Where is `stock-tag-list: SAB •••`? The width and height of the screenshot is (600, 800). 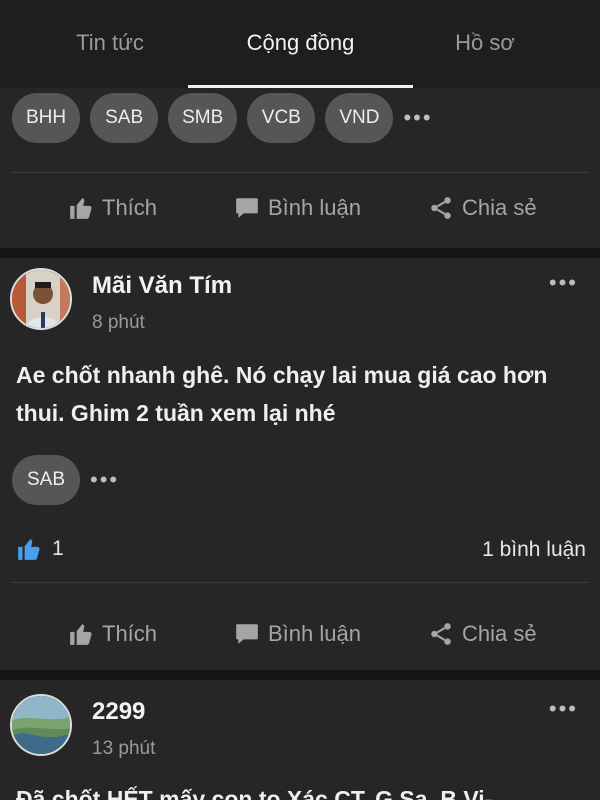
stock-tag-list: SAB ••• is located at coordinates (65, 480).